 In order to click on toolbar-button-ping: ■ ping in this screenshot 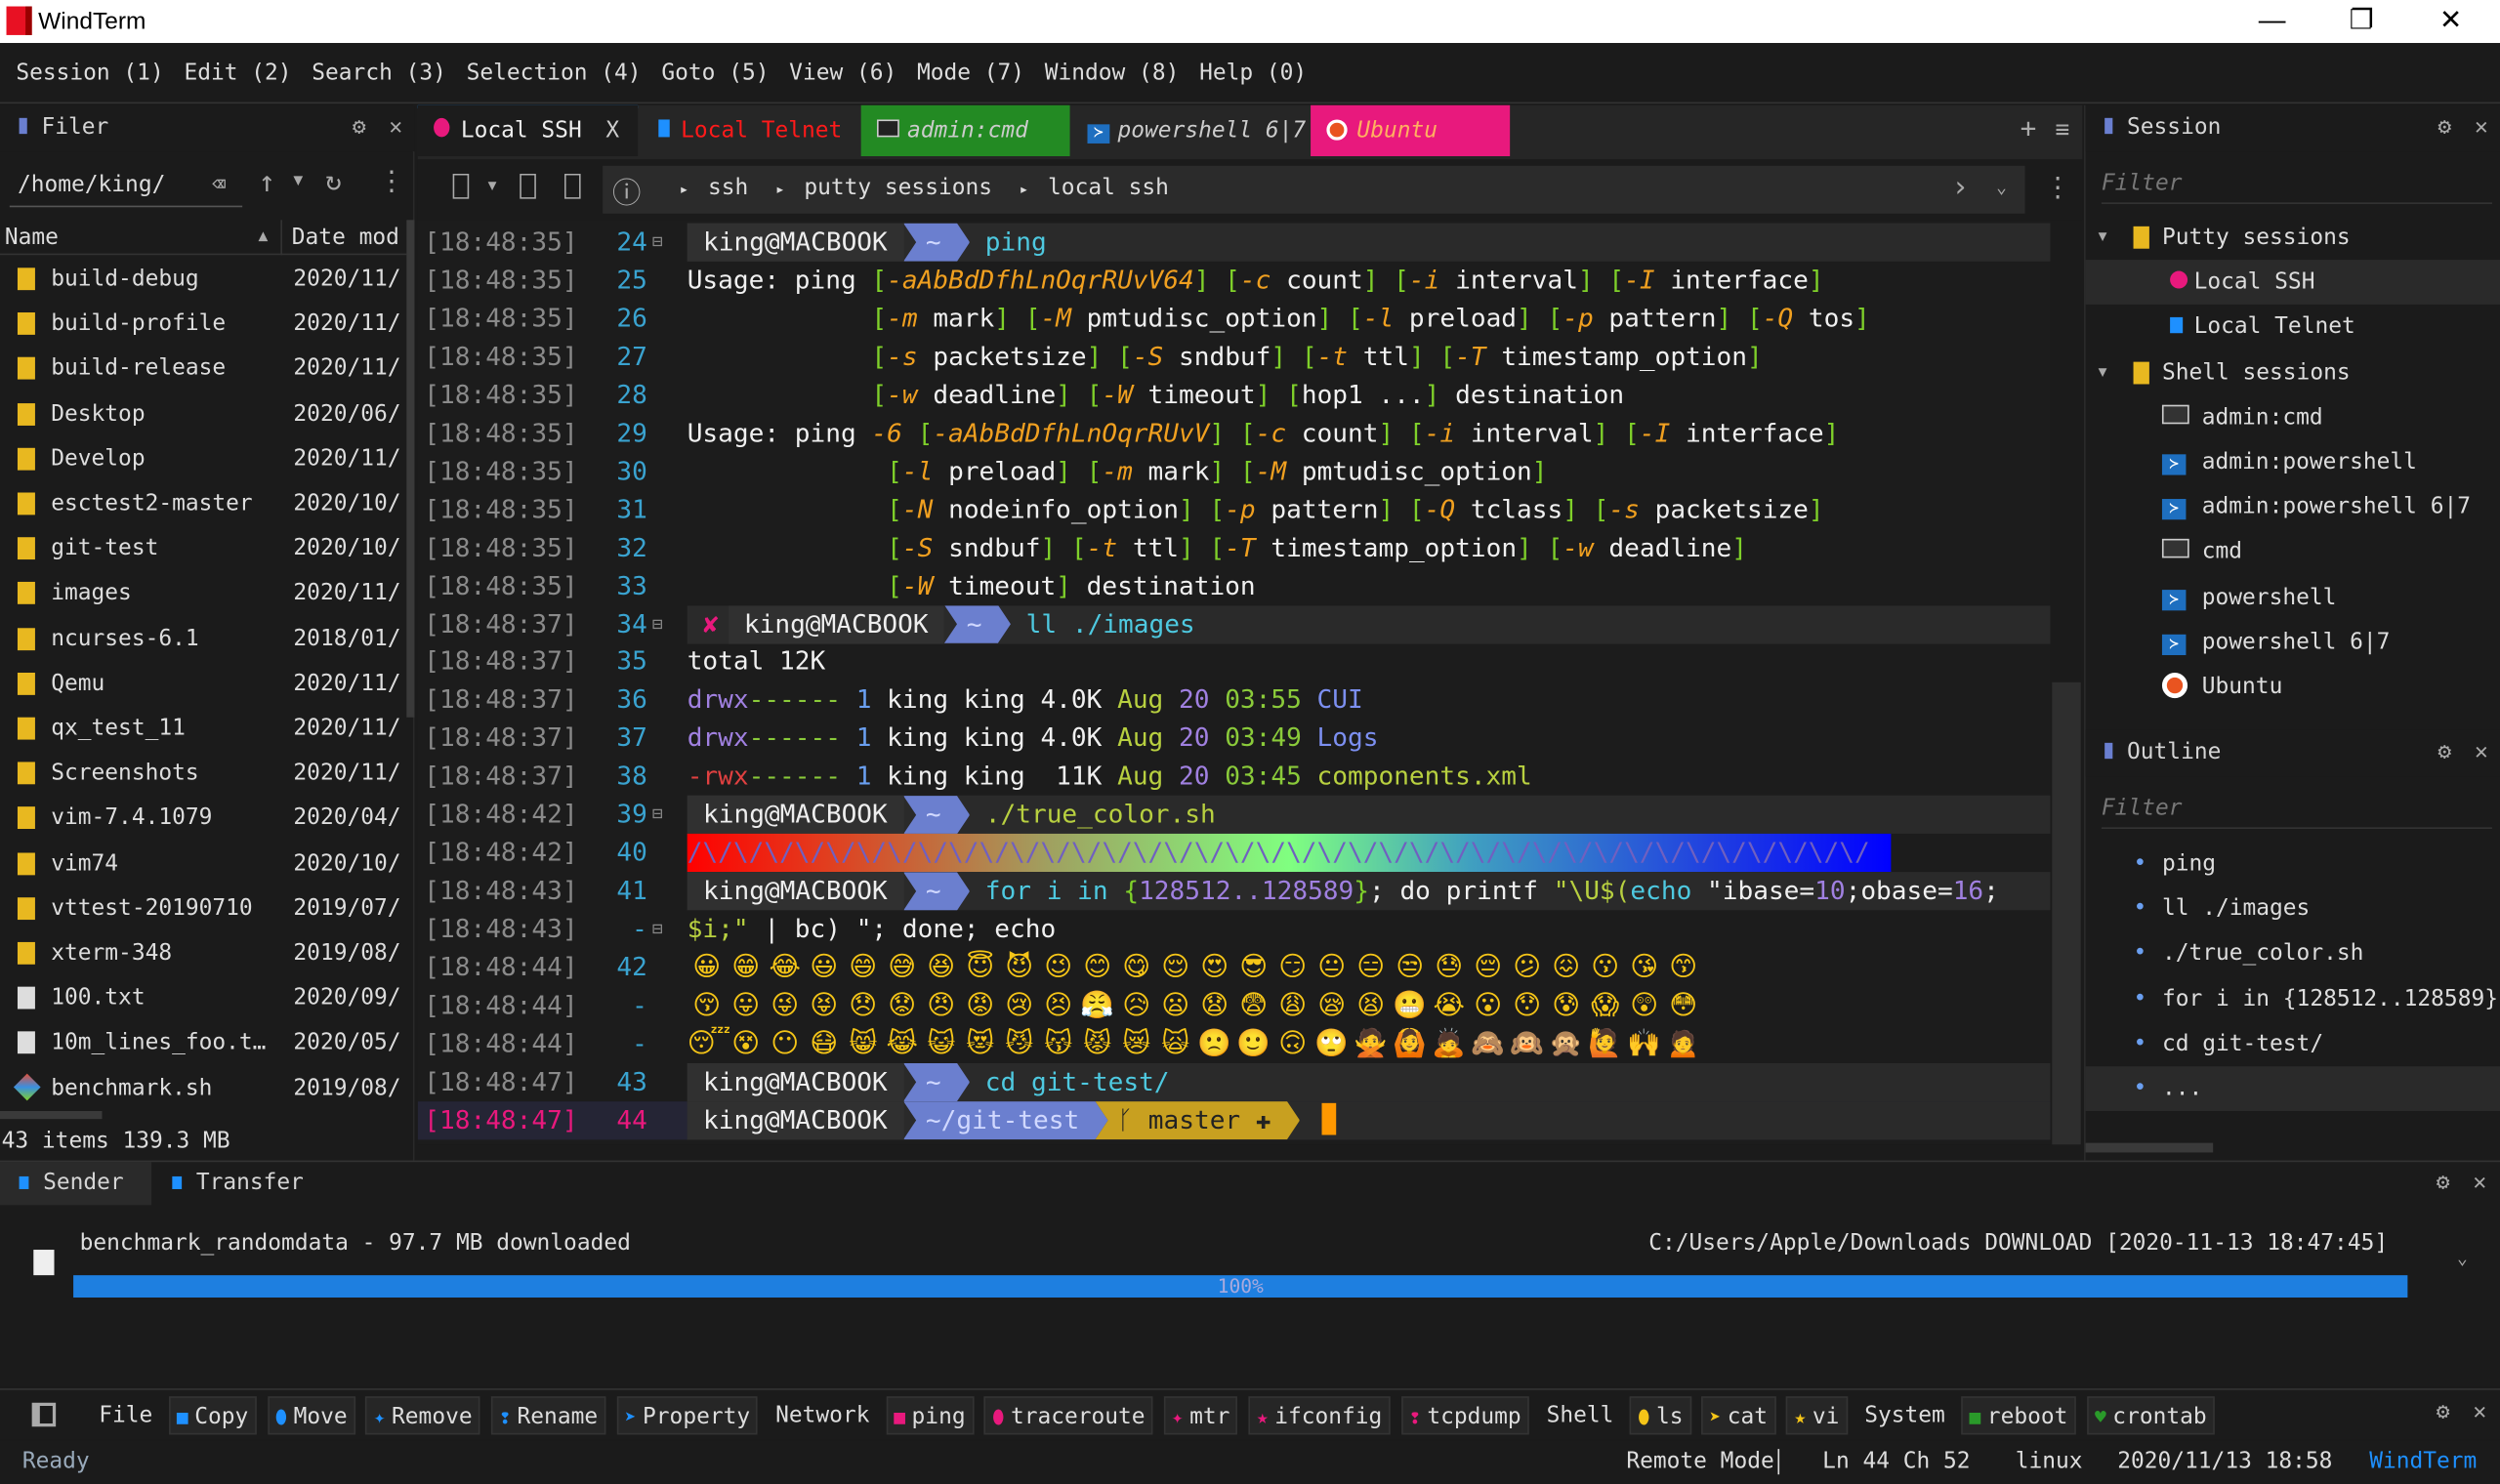, I will do `click(930, 1416)`.